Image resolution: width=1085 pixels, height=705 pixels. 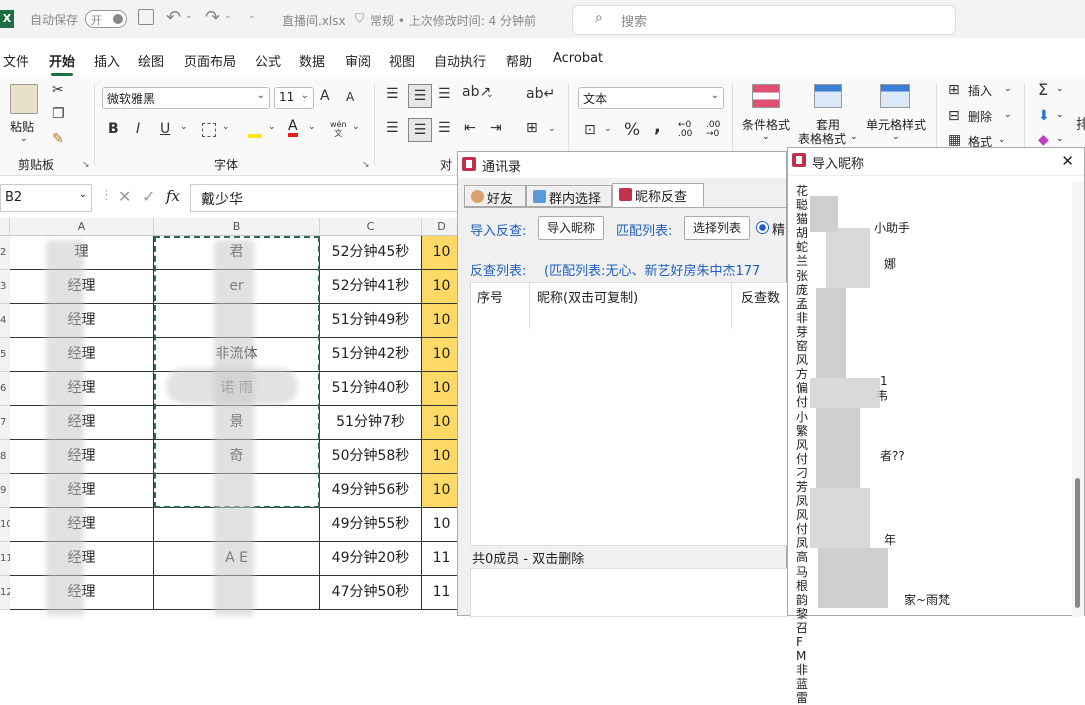 I want to click on tab-friends: 好友, so click(x=495, y=196).